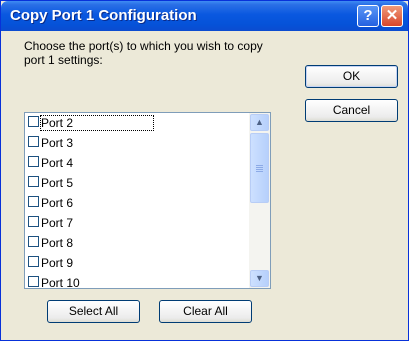 This screenshot has width=409, height=341. Describe the element at coordinates (204, 16) in the screenshot. I see `title-bar: Copy Port 1 Configuration ? ✕` at that location.